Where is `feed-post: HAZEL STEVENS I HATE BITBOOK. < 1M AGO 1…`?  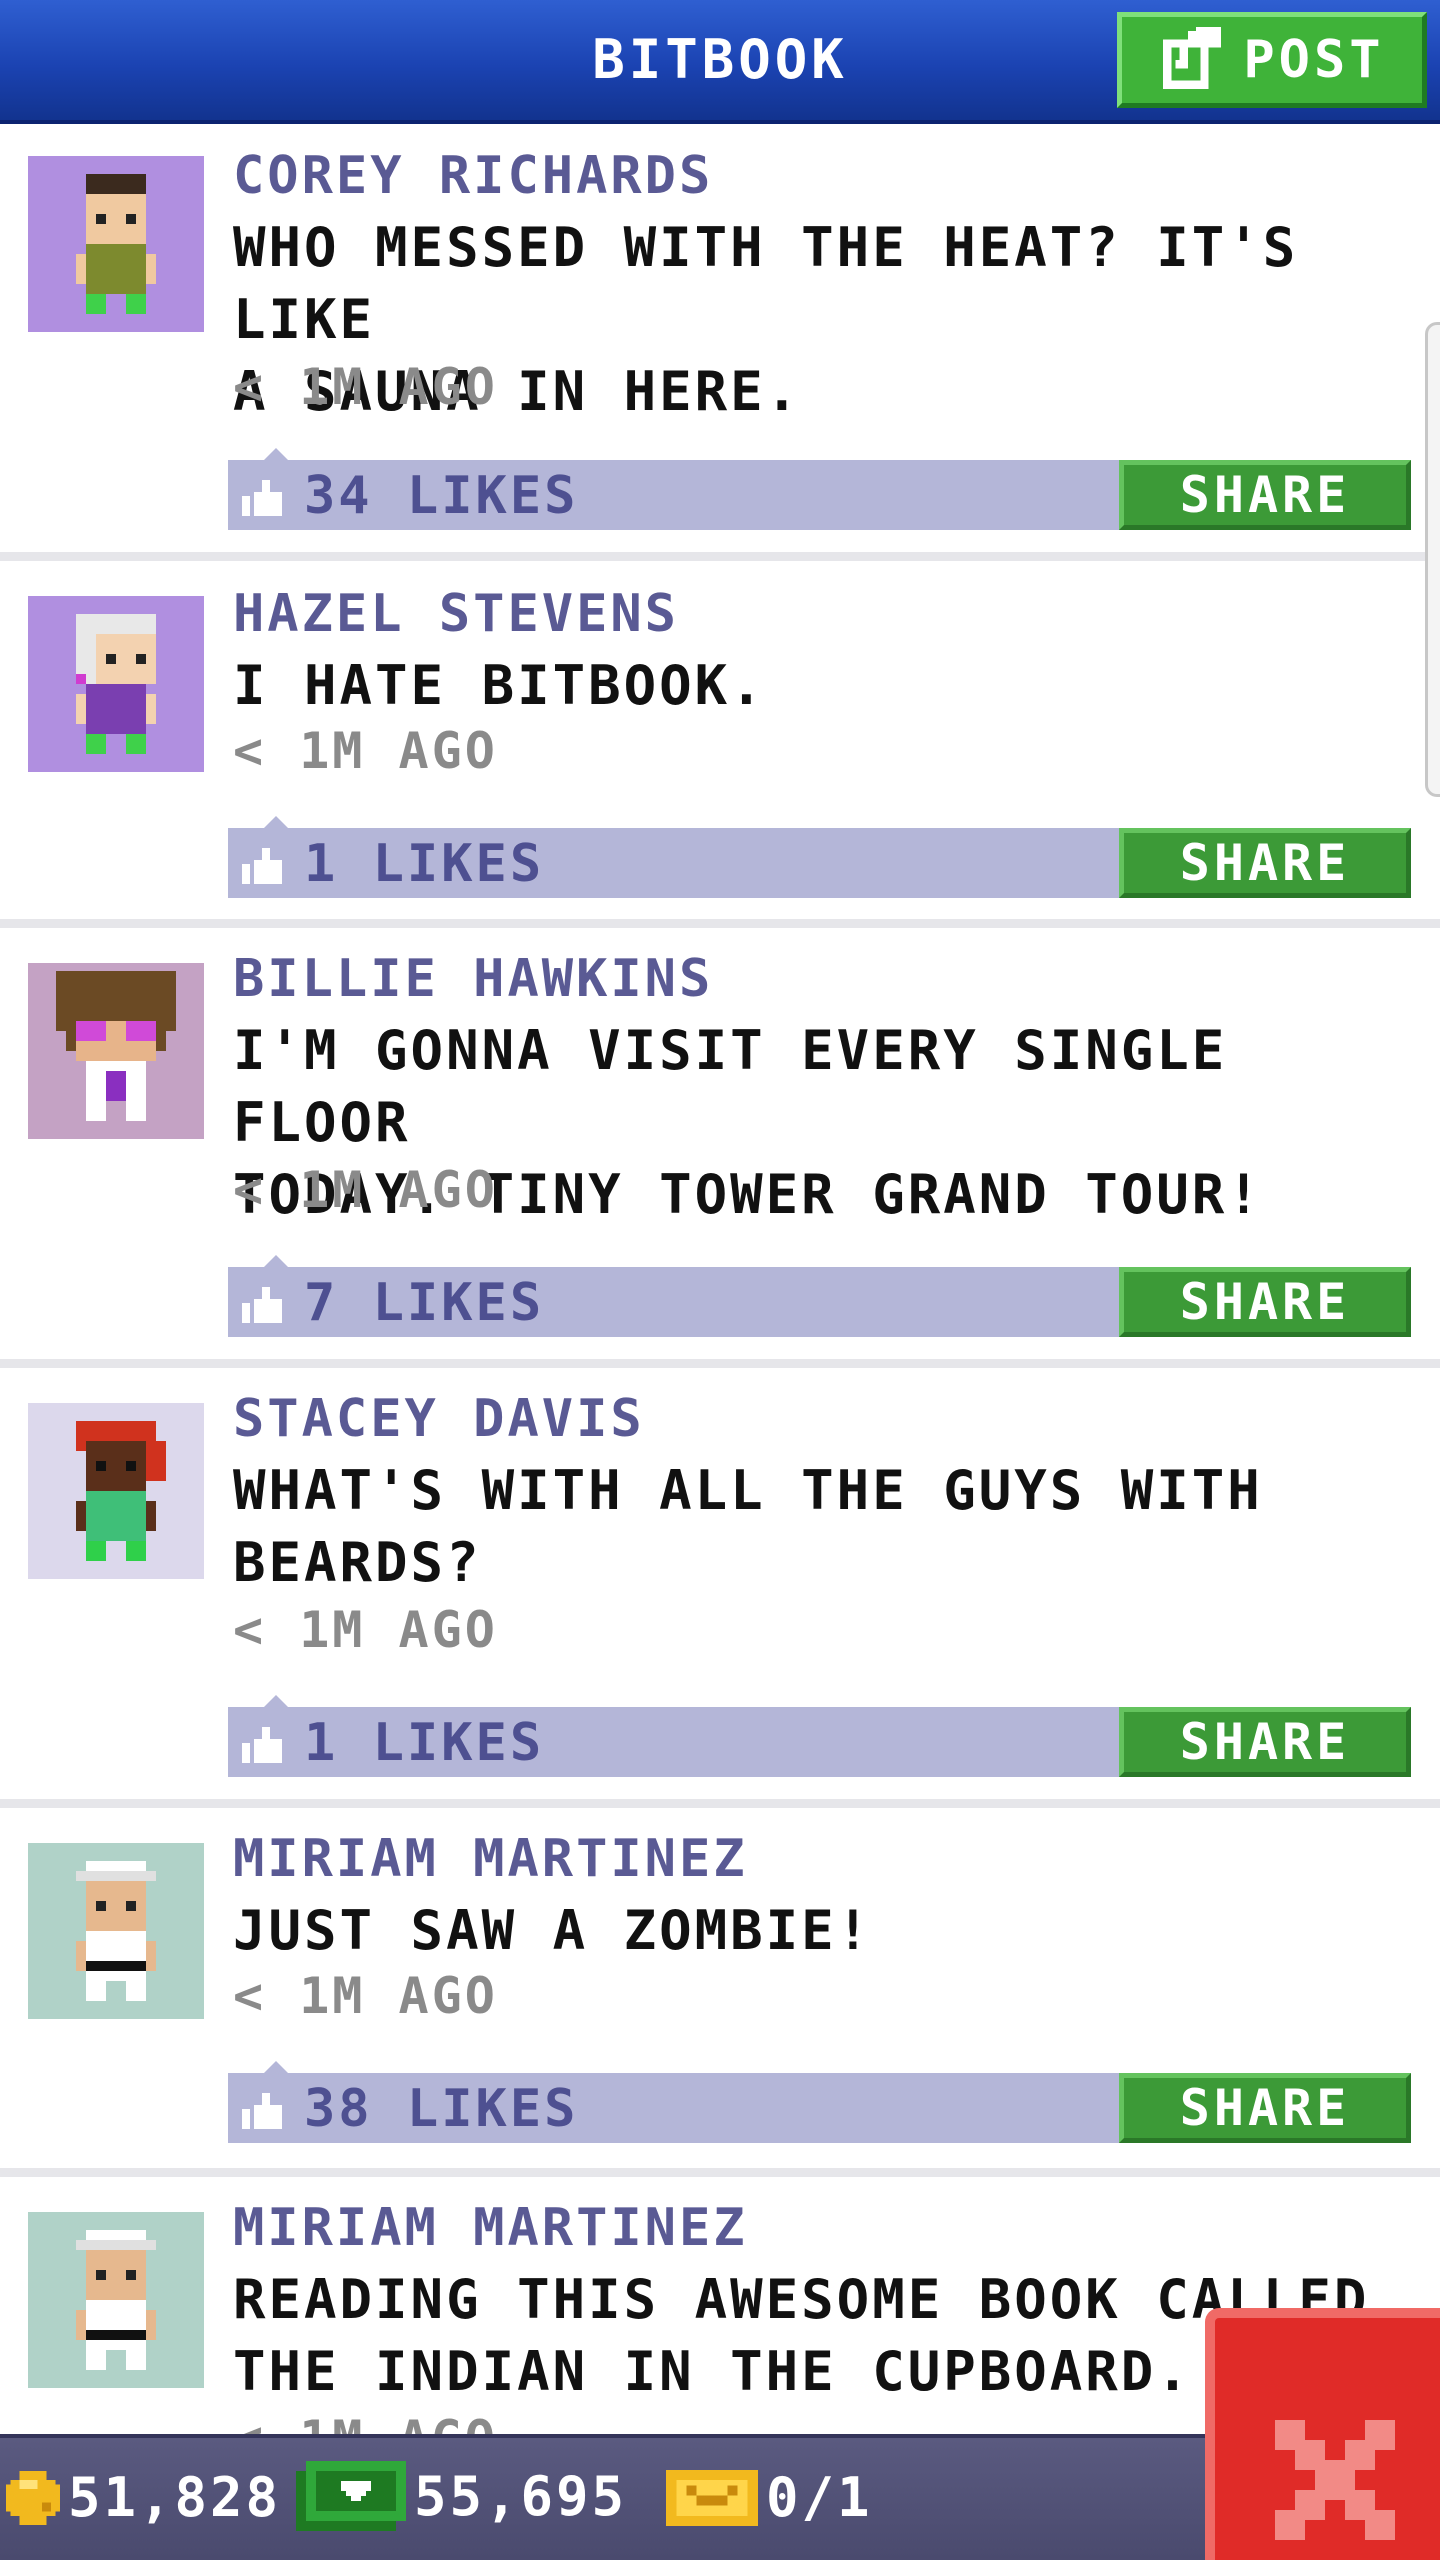 feed-post: HAZEL STEVENS I HATE BITBOOK. < 1M AGO 1… is located at coordinates (720, 749).